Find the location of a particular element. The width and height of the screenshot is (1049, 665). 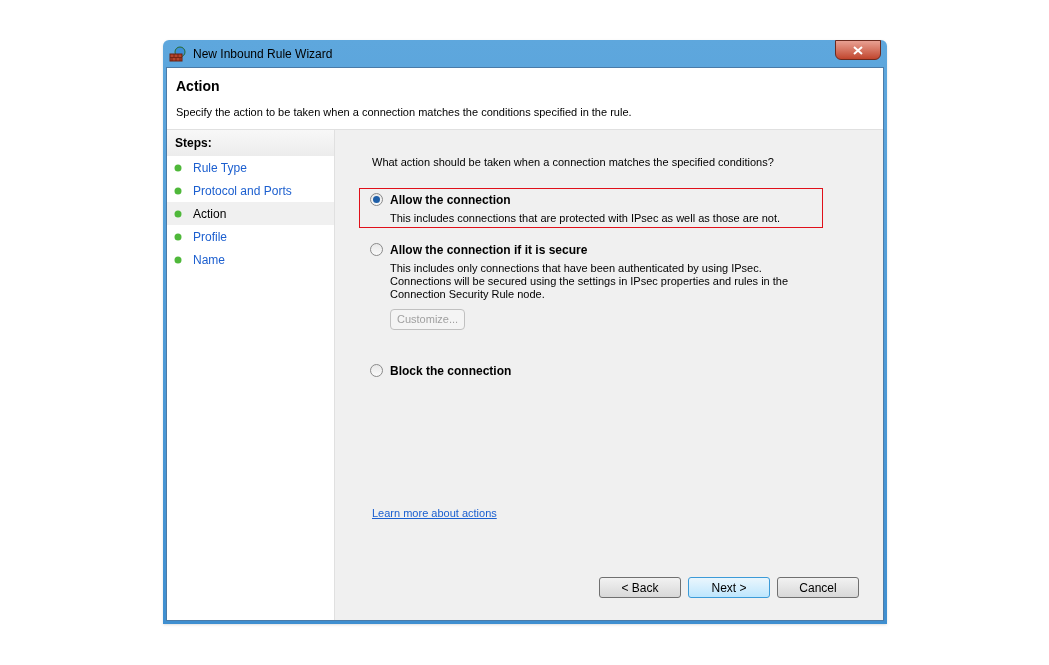

step-item: Profile is located at coordinates (250, 236).